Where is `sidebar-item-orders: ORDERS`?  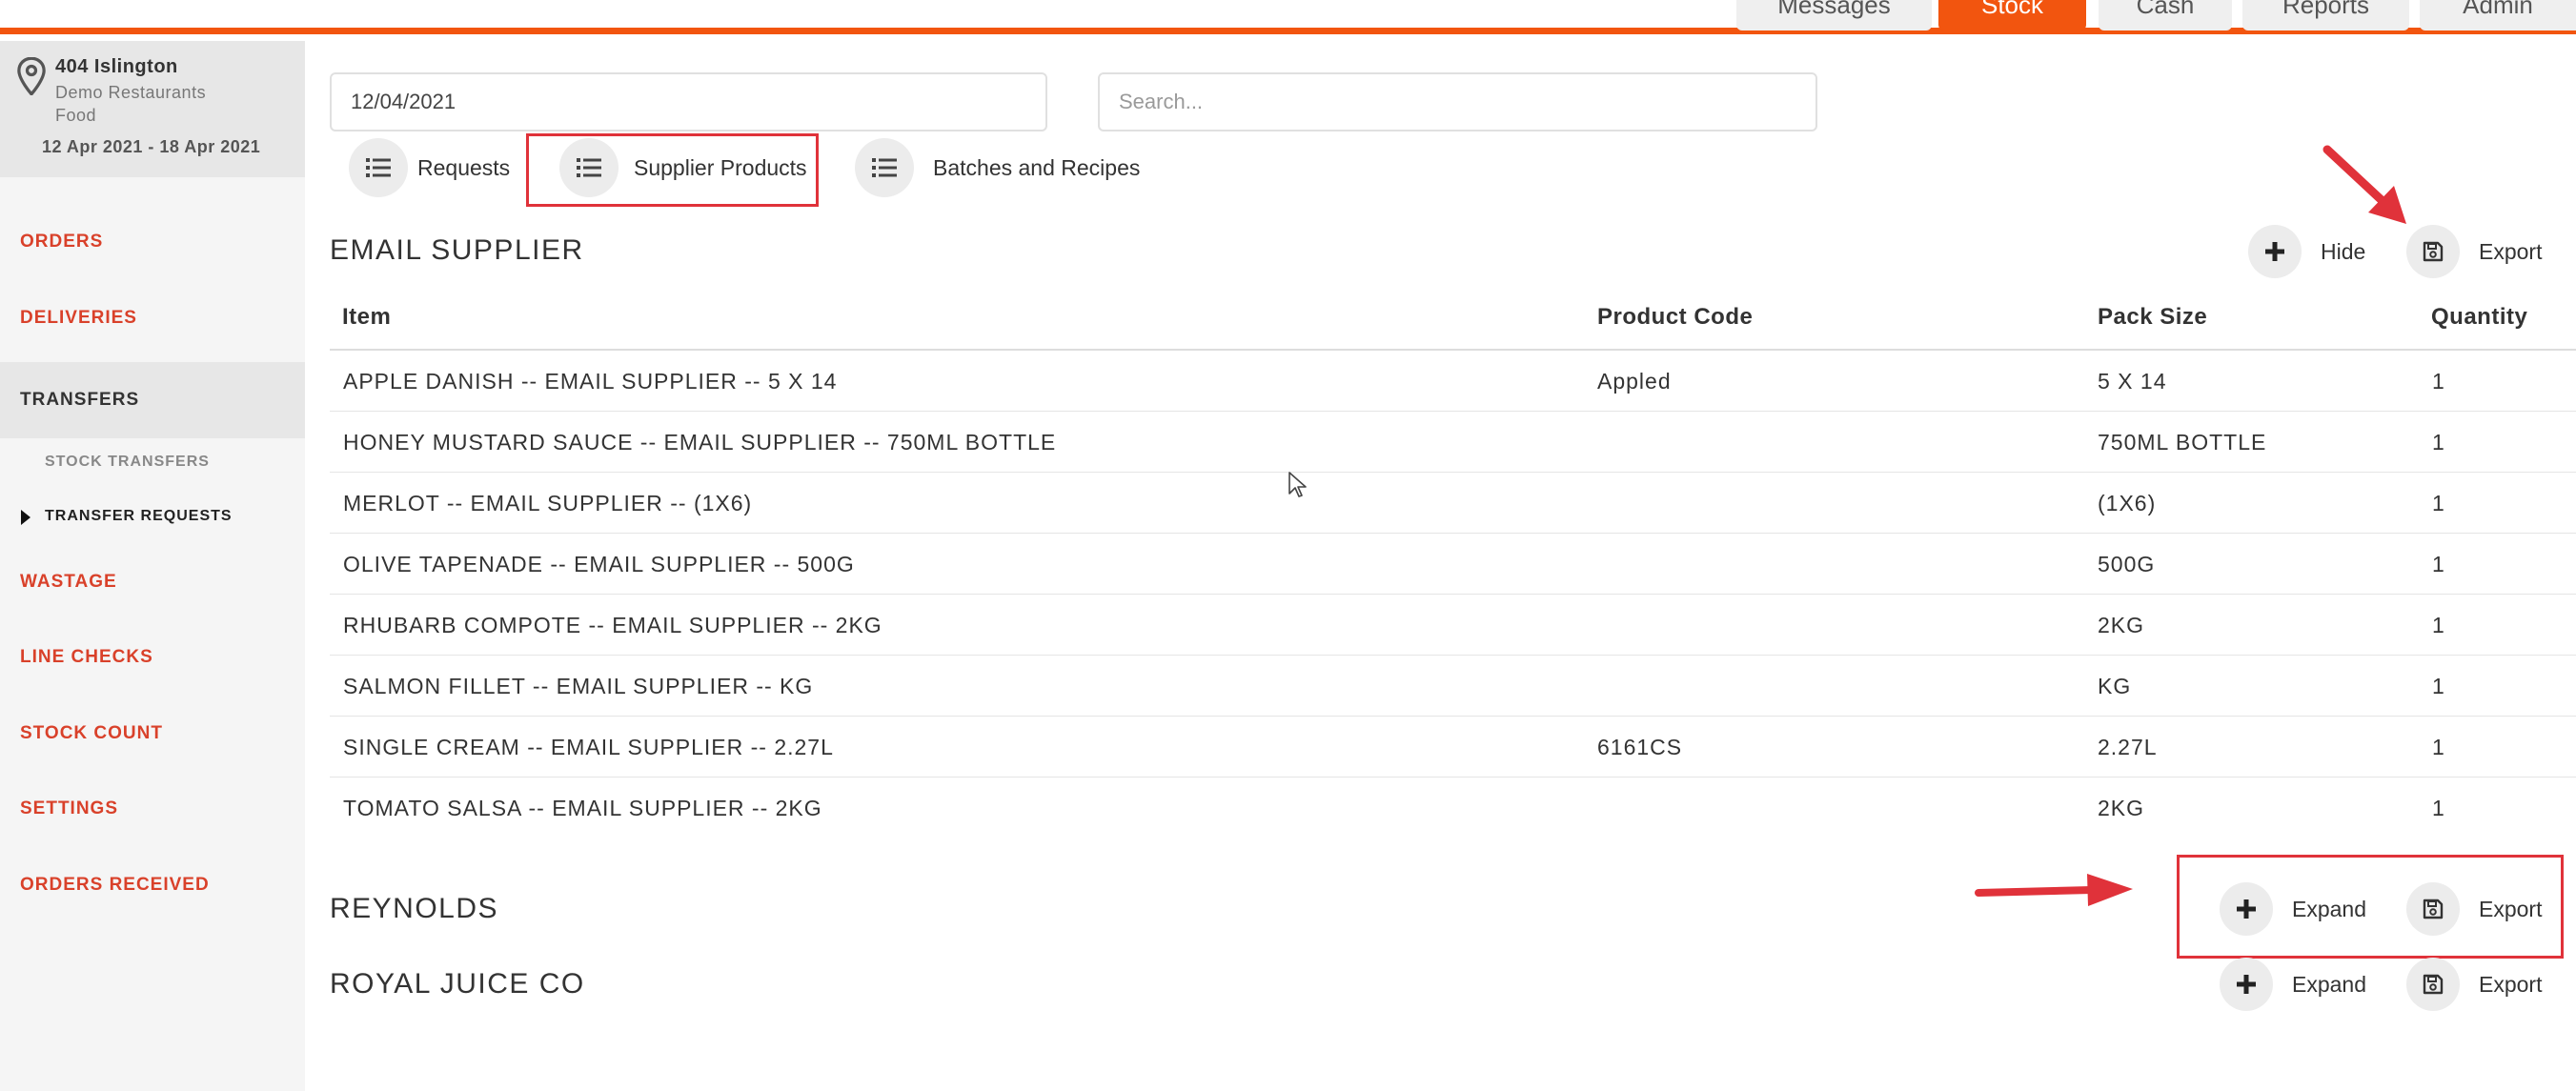
sidebar-item-orders: ORDERS is located at coordinates (152, 242).